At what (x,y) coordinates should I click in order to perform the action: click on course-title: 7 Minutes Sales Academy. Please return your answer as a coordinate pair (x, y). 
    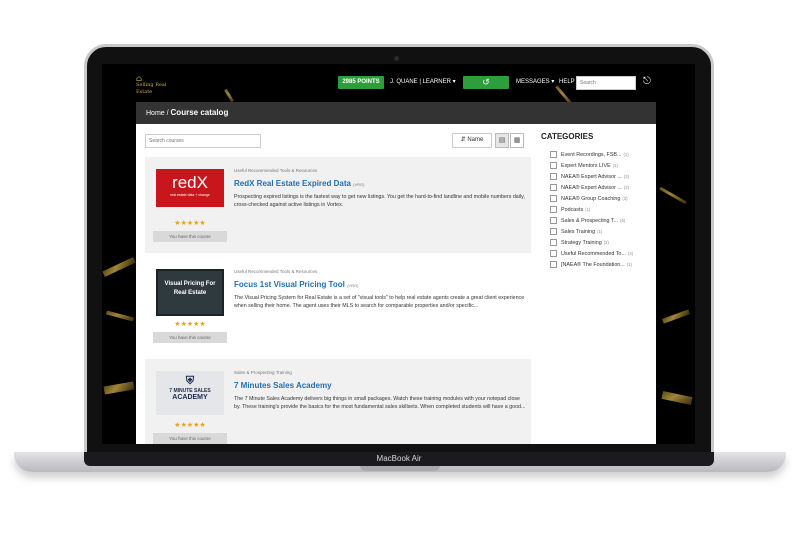
    Looking at the image, I should click on (283, 385).